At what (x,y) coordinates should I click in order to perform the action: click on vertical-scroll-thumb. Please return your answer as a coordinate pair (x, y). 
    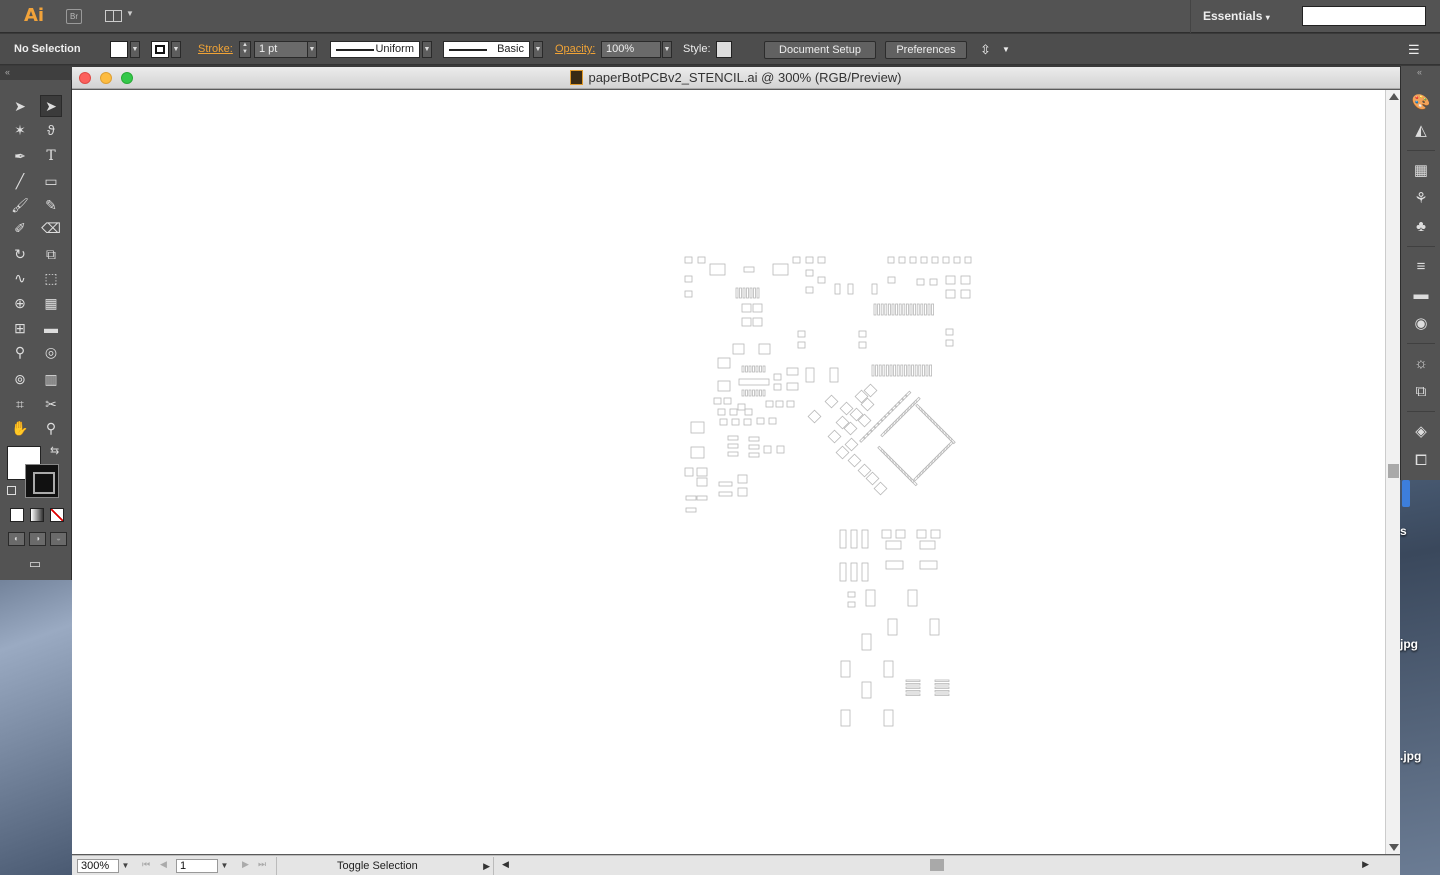
    Looking at the image, I should click on (1393, 471).